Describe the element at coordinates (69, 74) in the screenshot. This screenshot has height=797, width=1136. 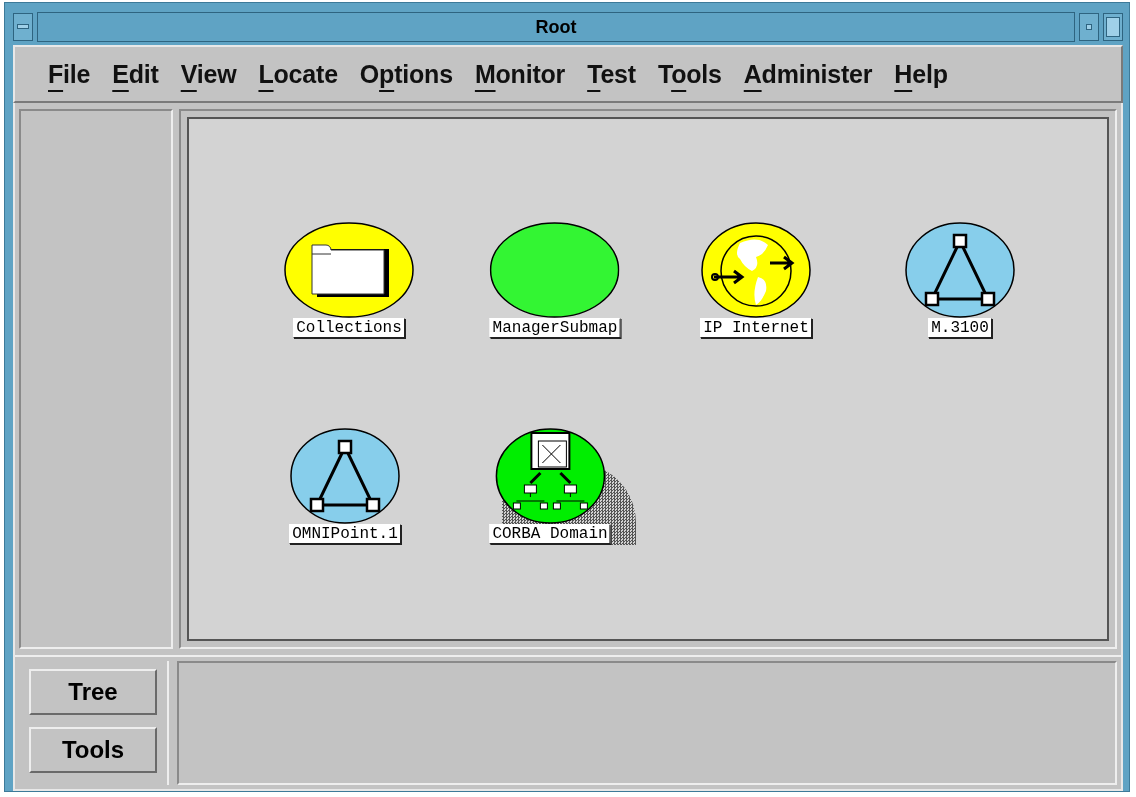
I see `menu-item: File` at that location.